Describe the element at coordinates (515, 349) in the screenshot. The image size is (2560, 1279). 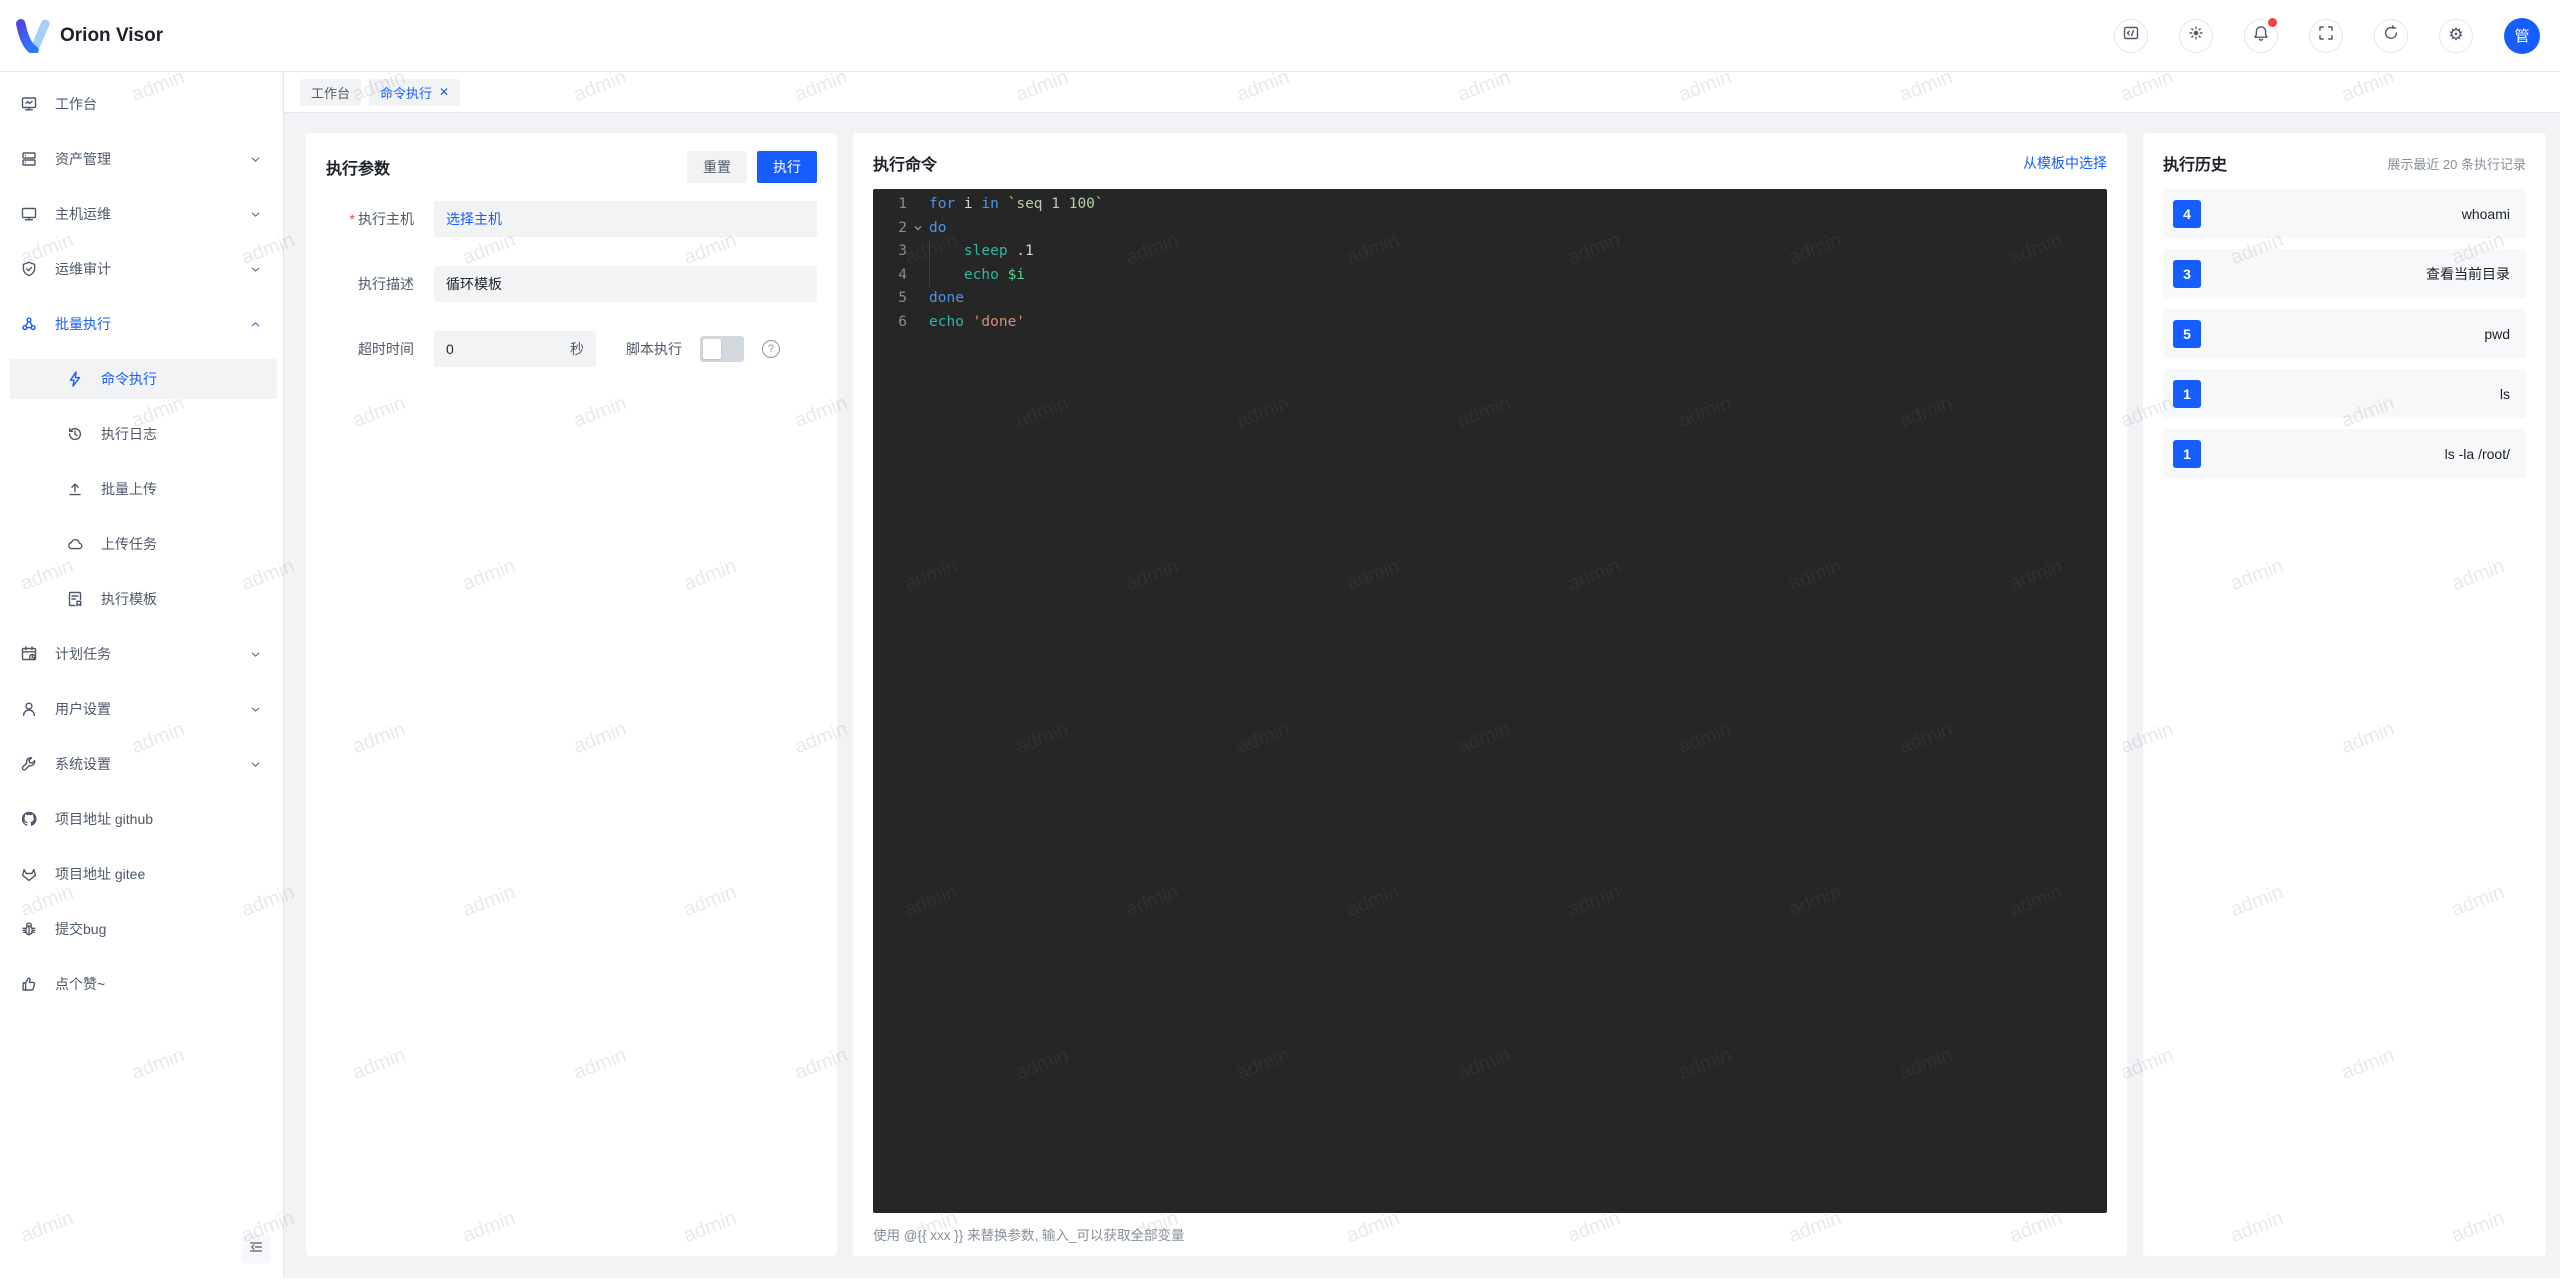
I see `timeout-input: 0 秒` at that location.